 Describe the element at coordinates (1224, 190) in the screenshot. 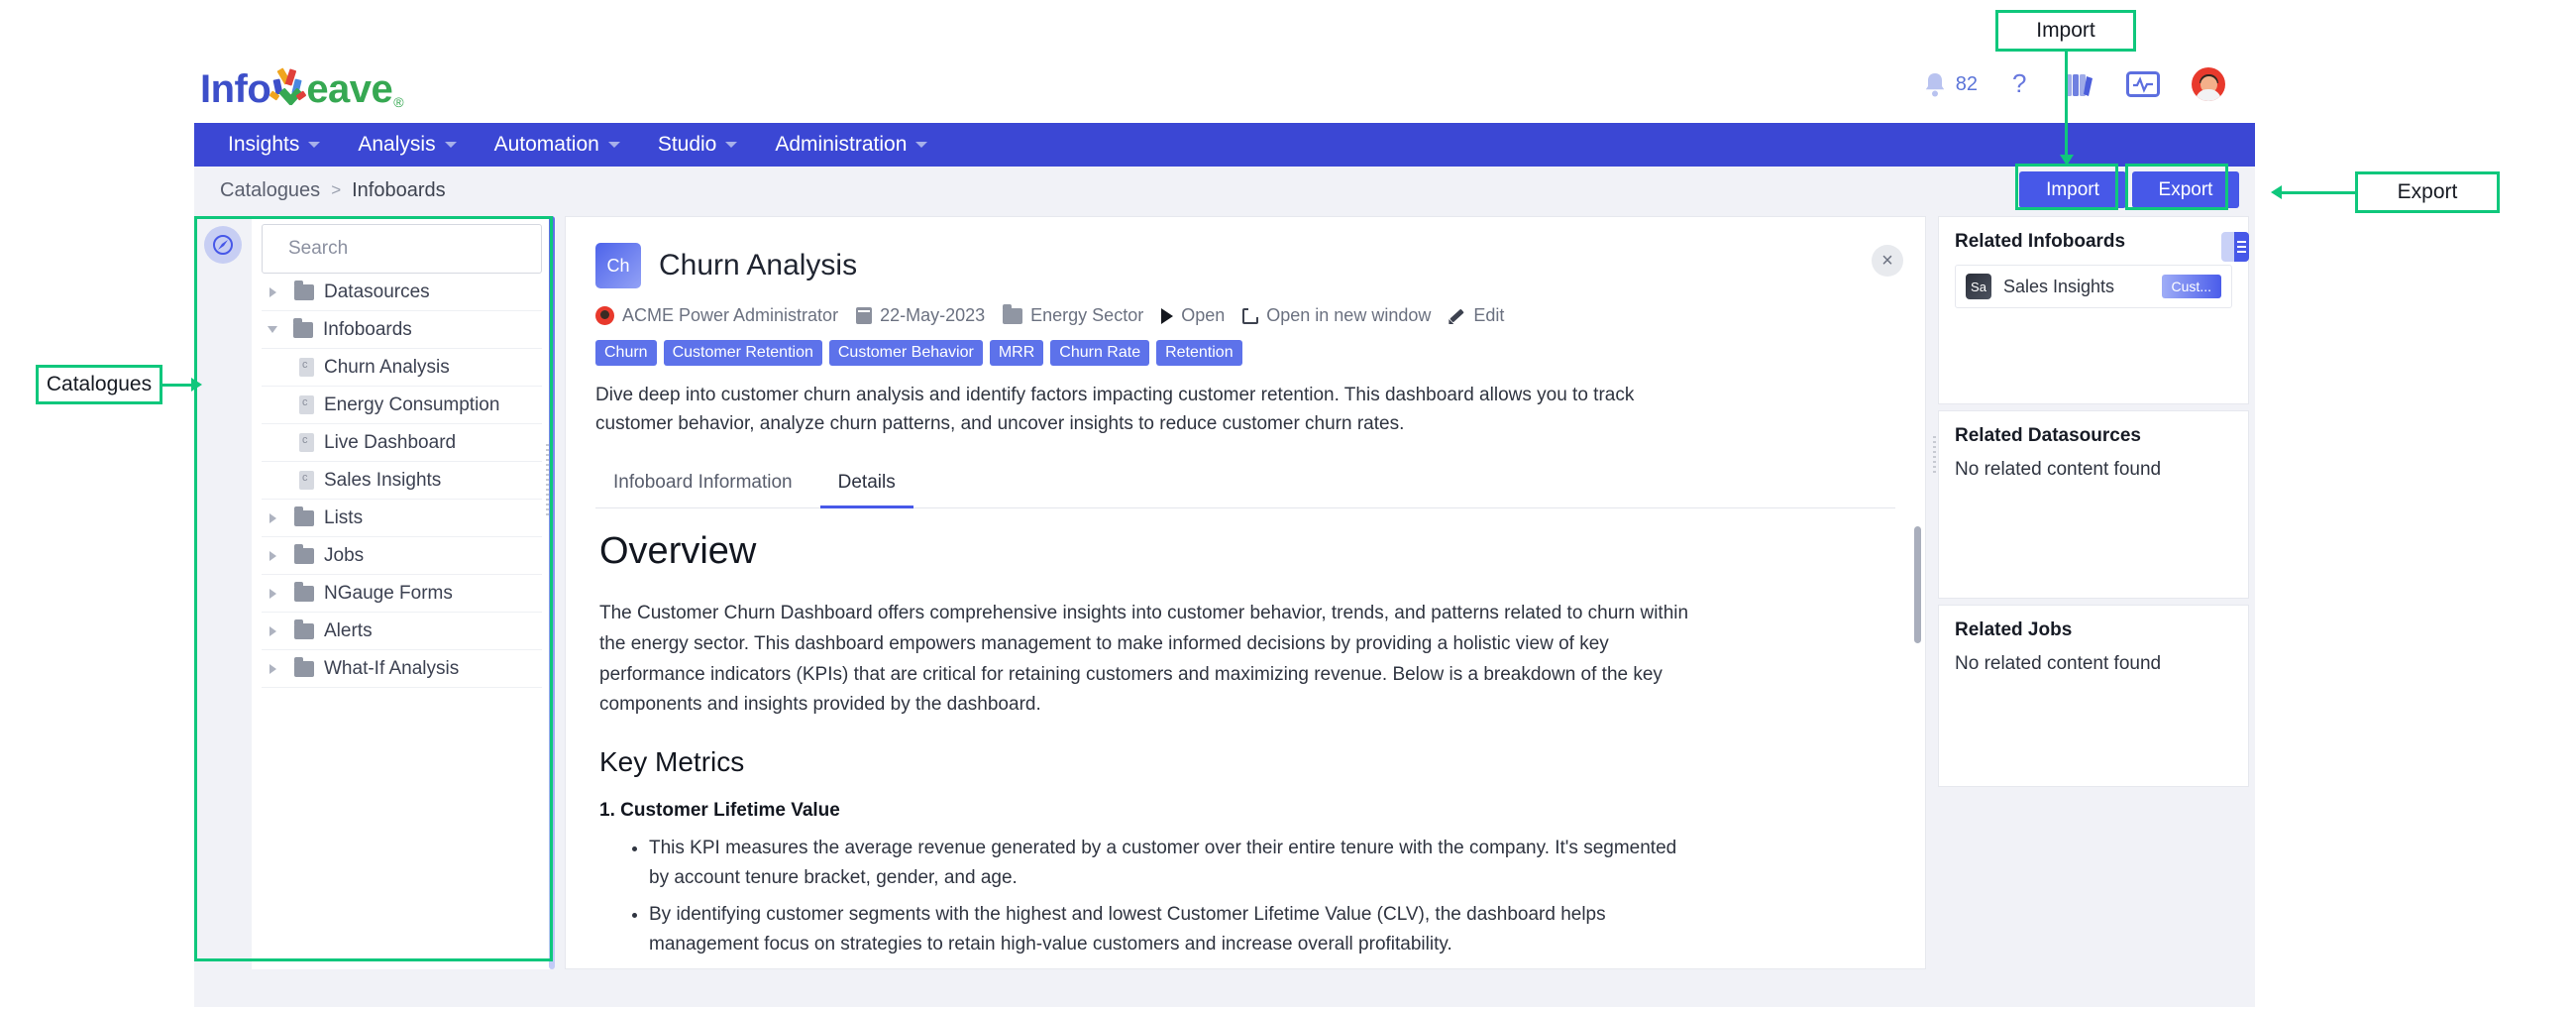

I see `breadcrumb-bar: Catalogues > Infoboards Import Export` at that location.